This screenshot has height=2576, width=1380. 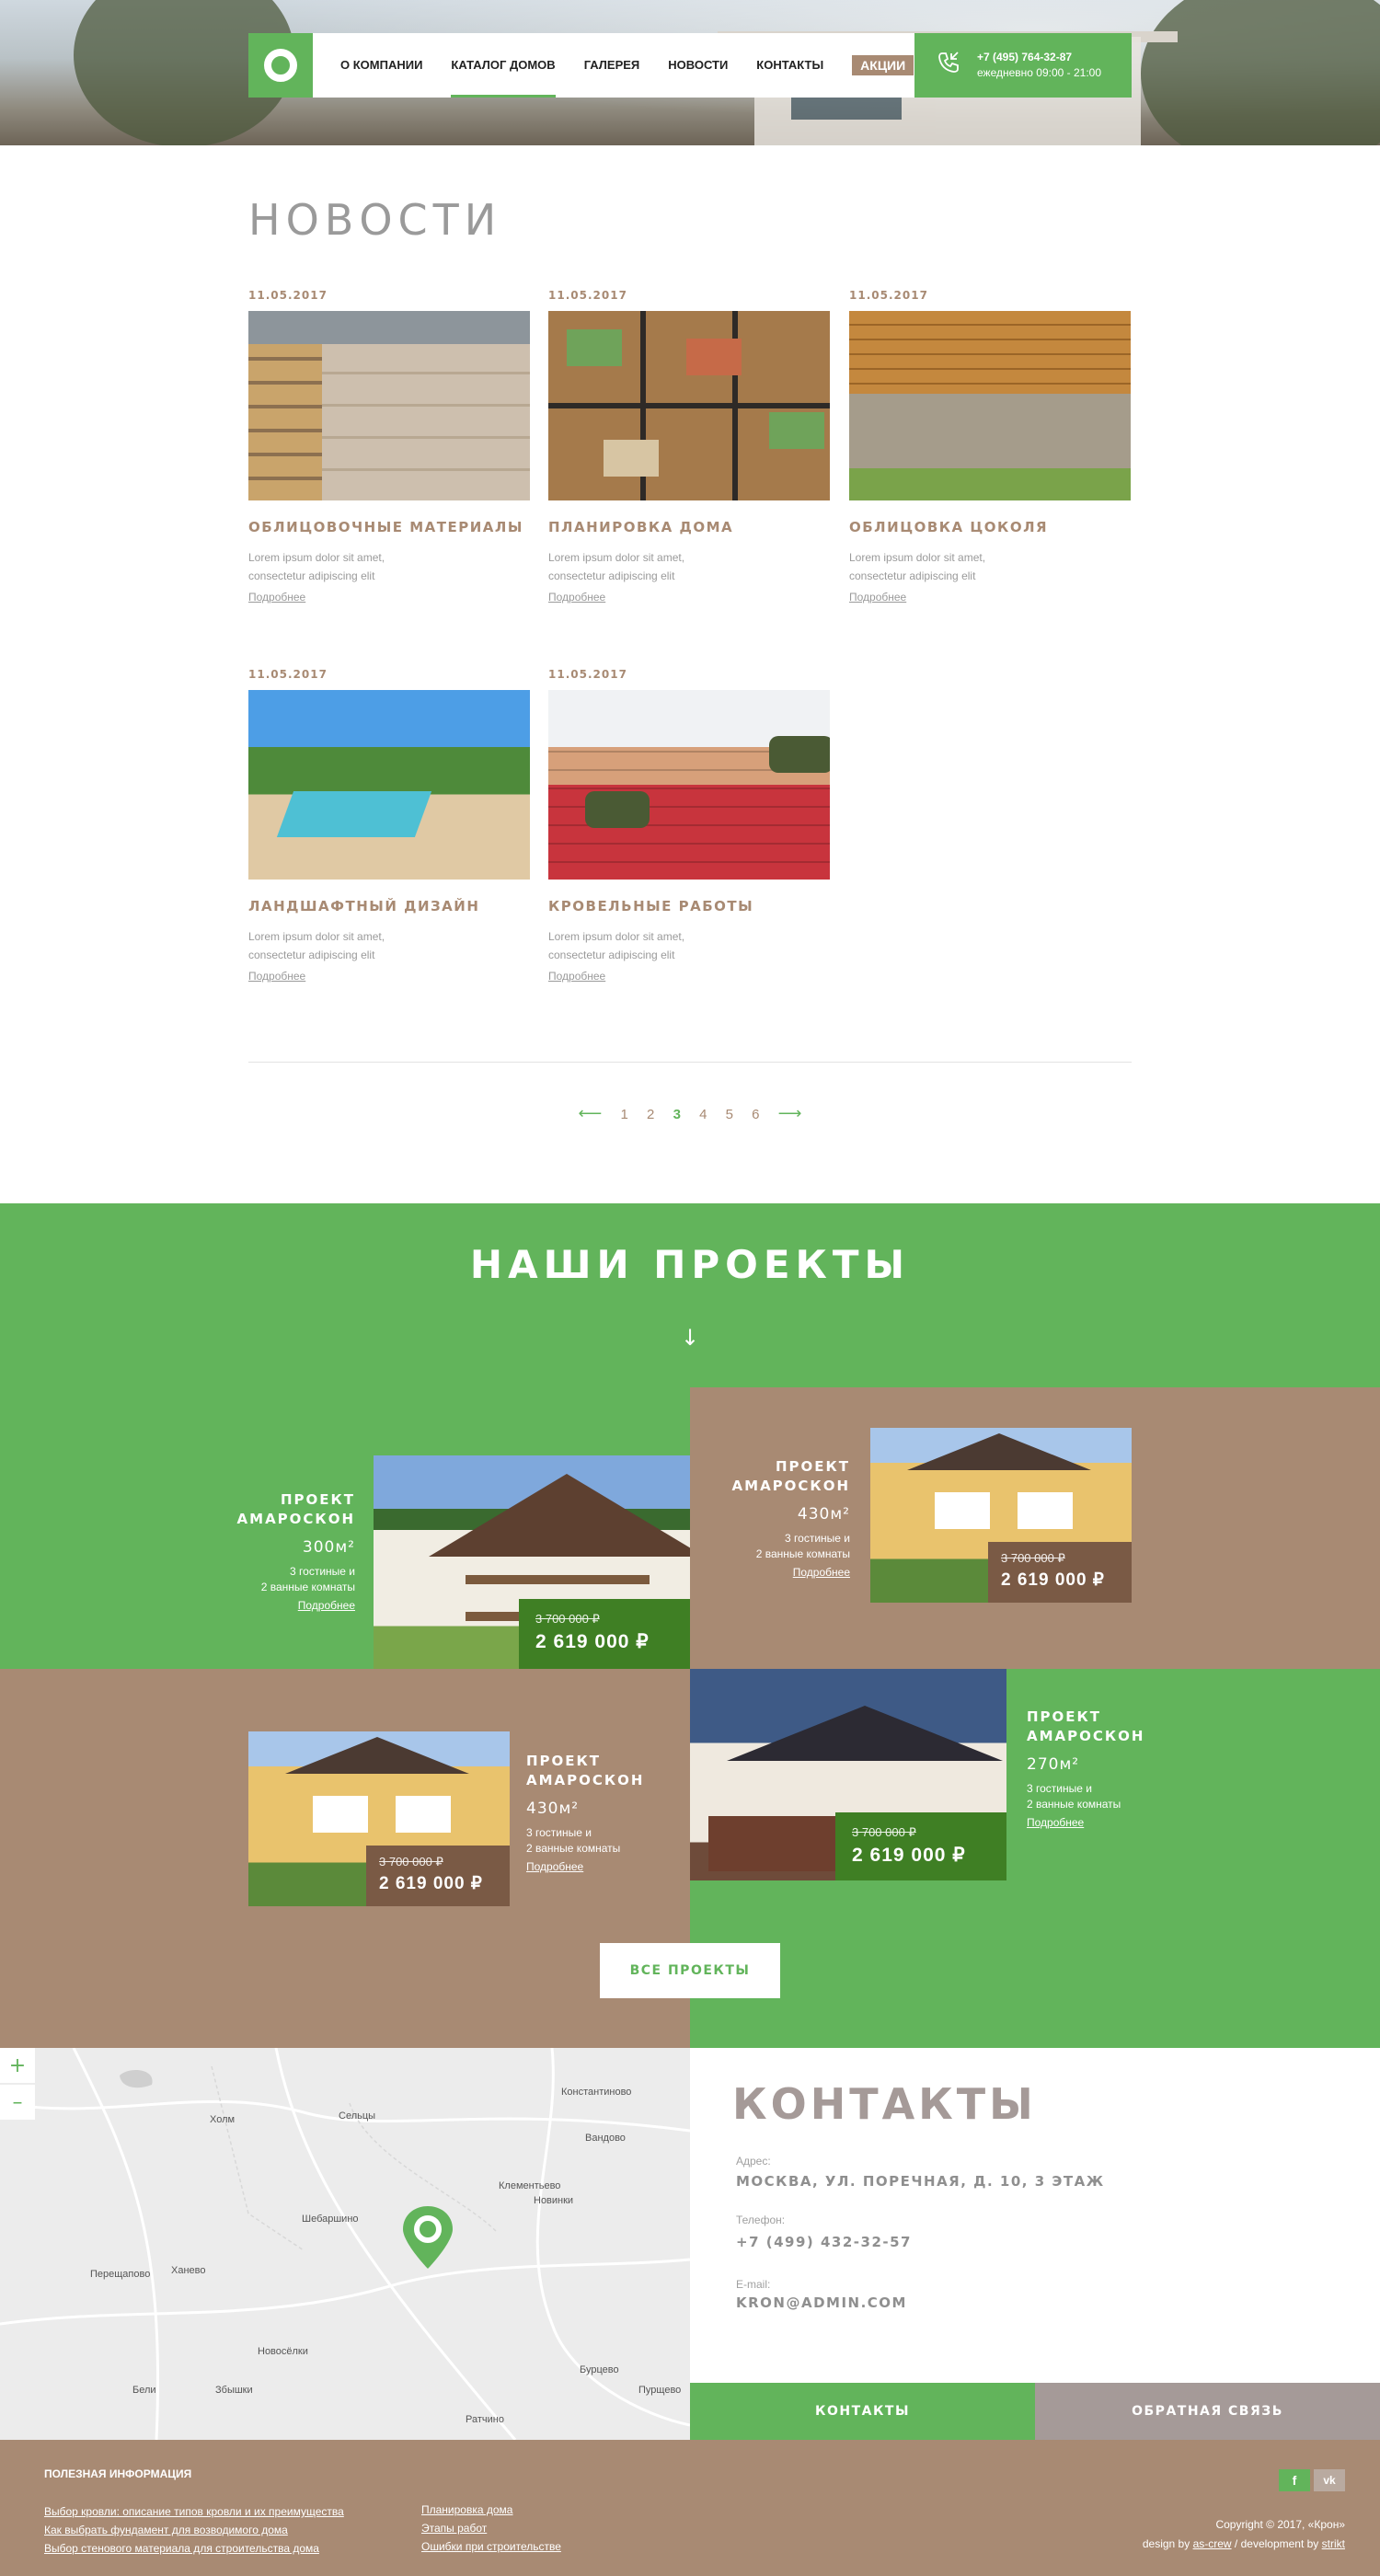 I want to click on footer-title: ПОЛЕЗНАЯ ИНФОРМАЦИЯ, so click(x=118, y=2473).